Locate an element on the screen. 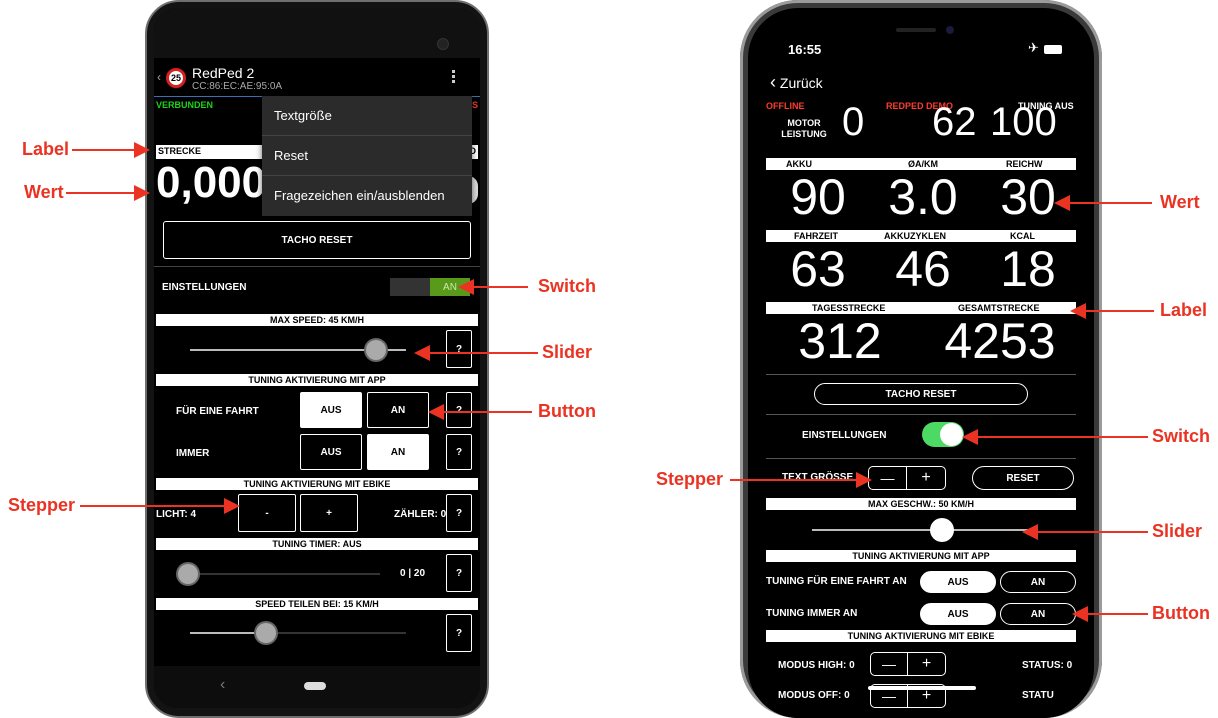 The width and height of the screenshot is (1218, 718). annotation-switch-right: Switch is located at coordinates (1181, 436).